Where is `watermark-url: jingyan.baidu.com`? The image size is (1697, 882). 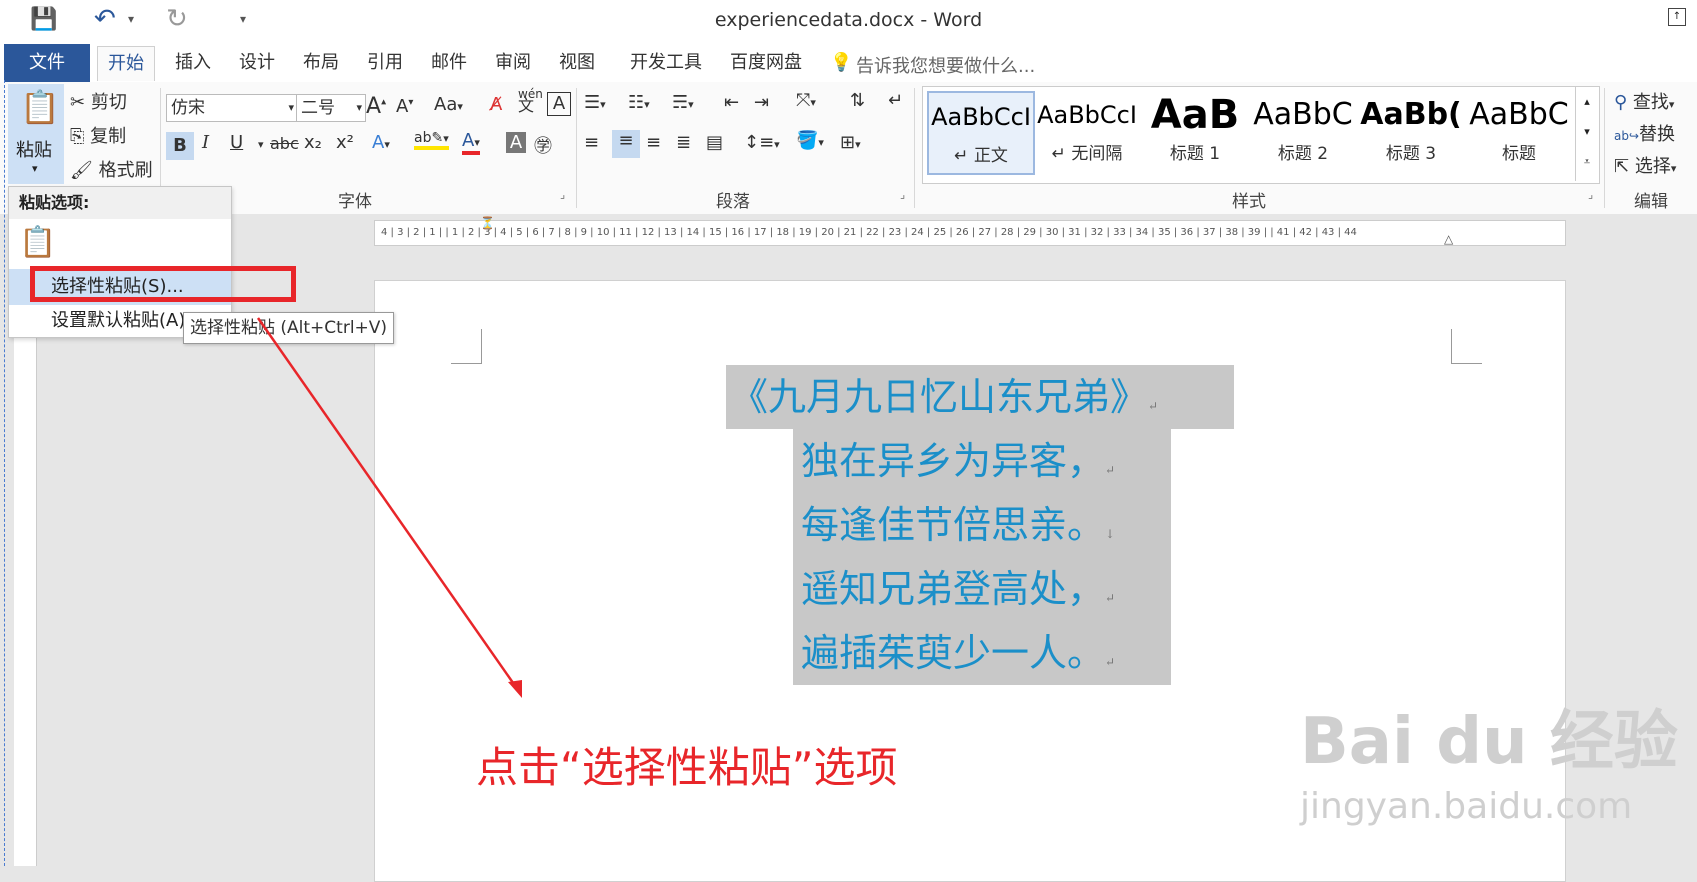
watermark-url: jingyan.baidu.com is located at coordinates (1466, 806).